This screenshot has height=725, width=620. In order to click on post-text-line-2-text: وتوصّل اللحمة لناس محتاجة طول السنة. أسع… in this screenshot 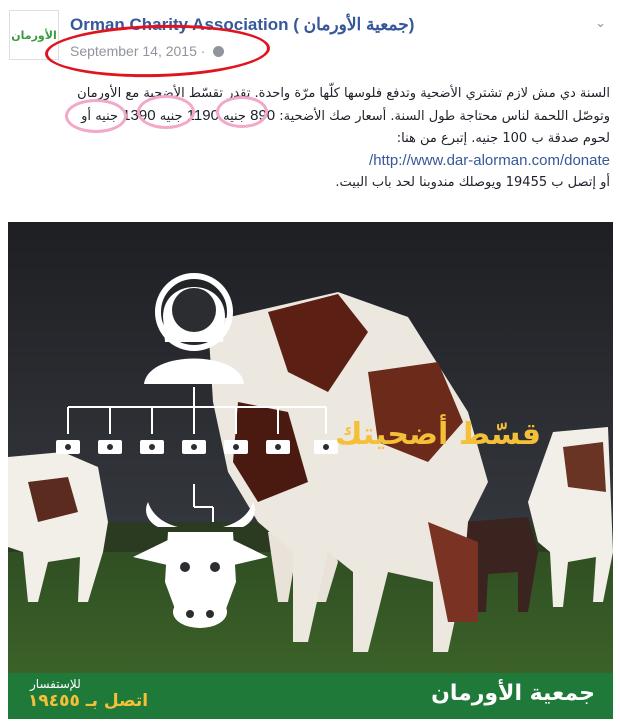, I will do `click(444, 116)`.